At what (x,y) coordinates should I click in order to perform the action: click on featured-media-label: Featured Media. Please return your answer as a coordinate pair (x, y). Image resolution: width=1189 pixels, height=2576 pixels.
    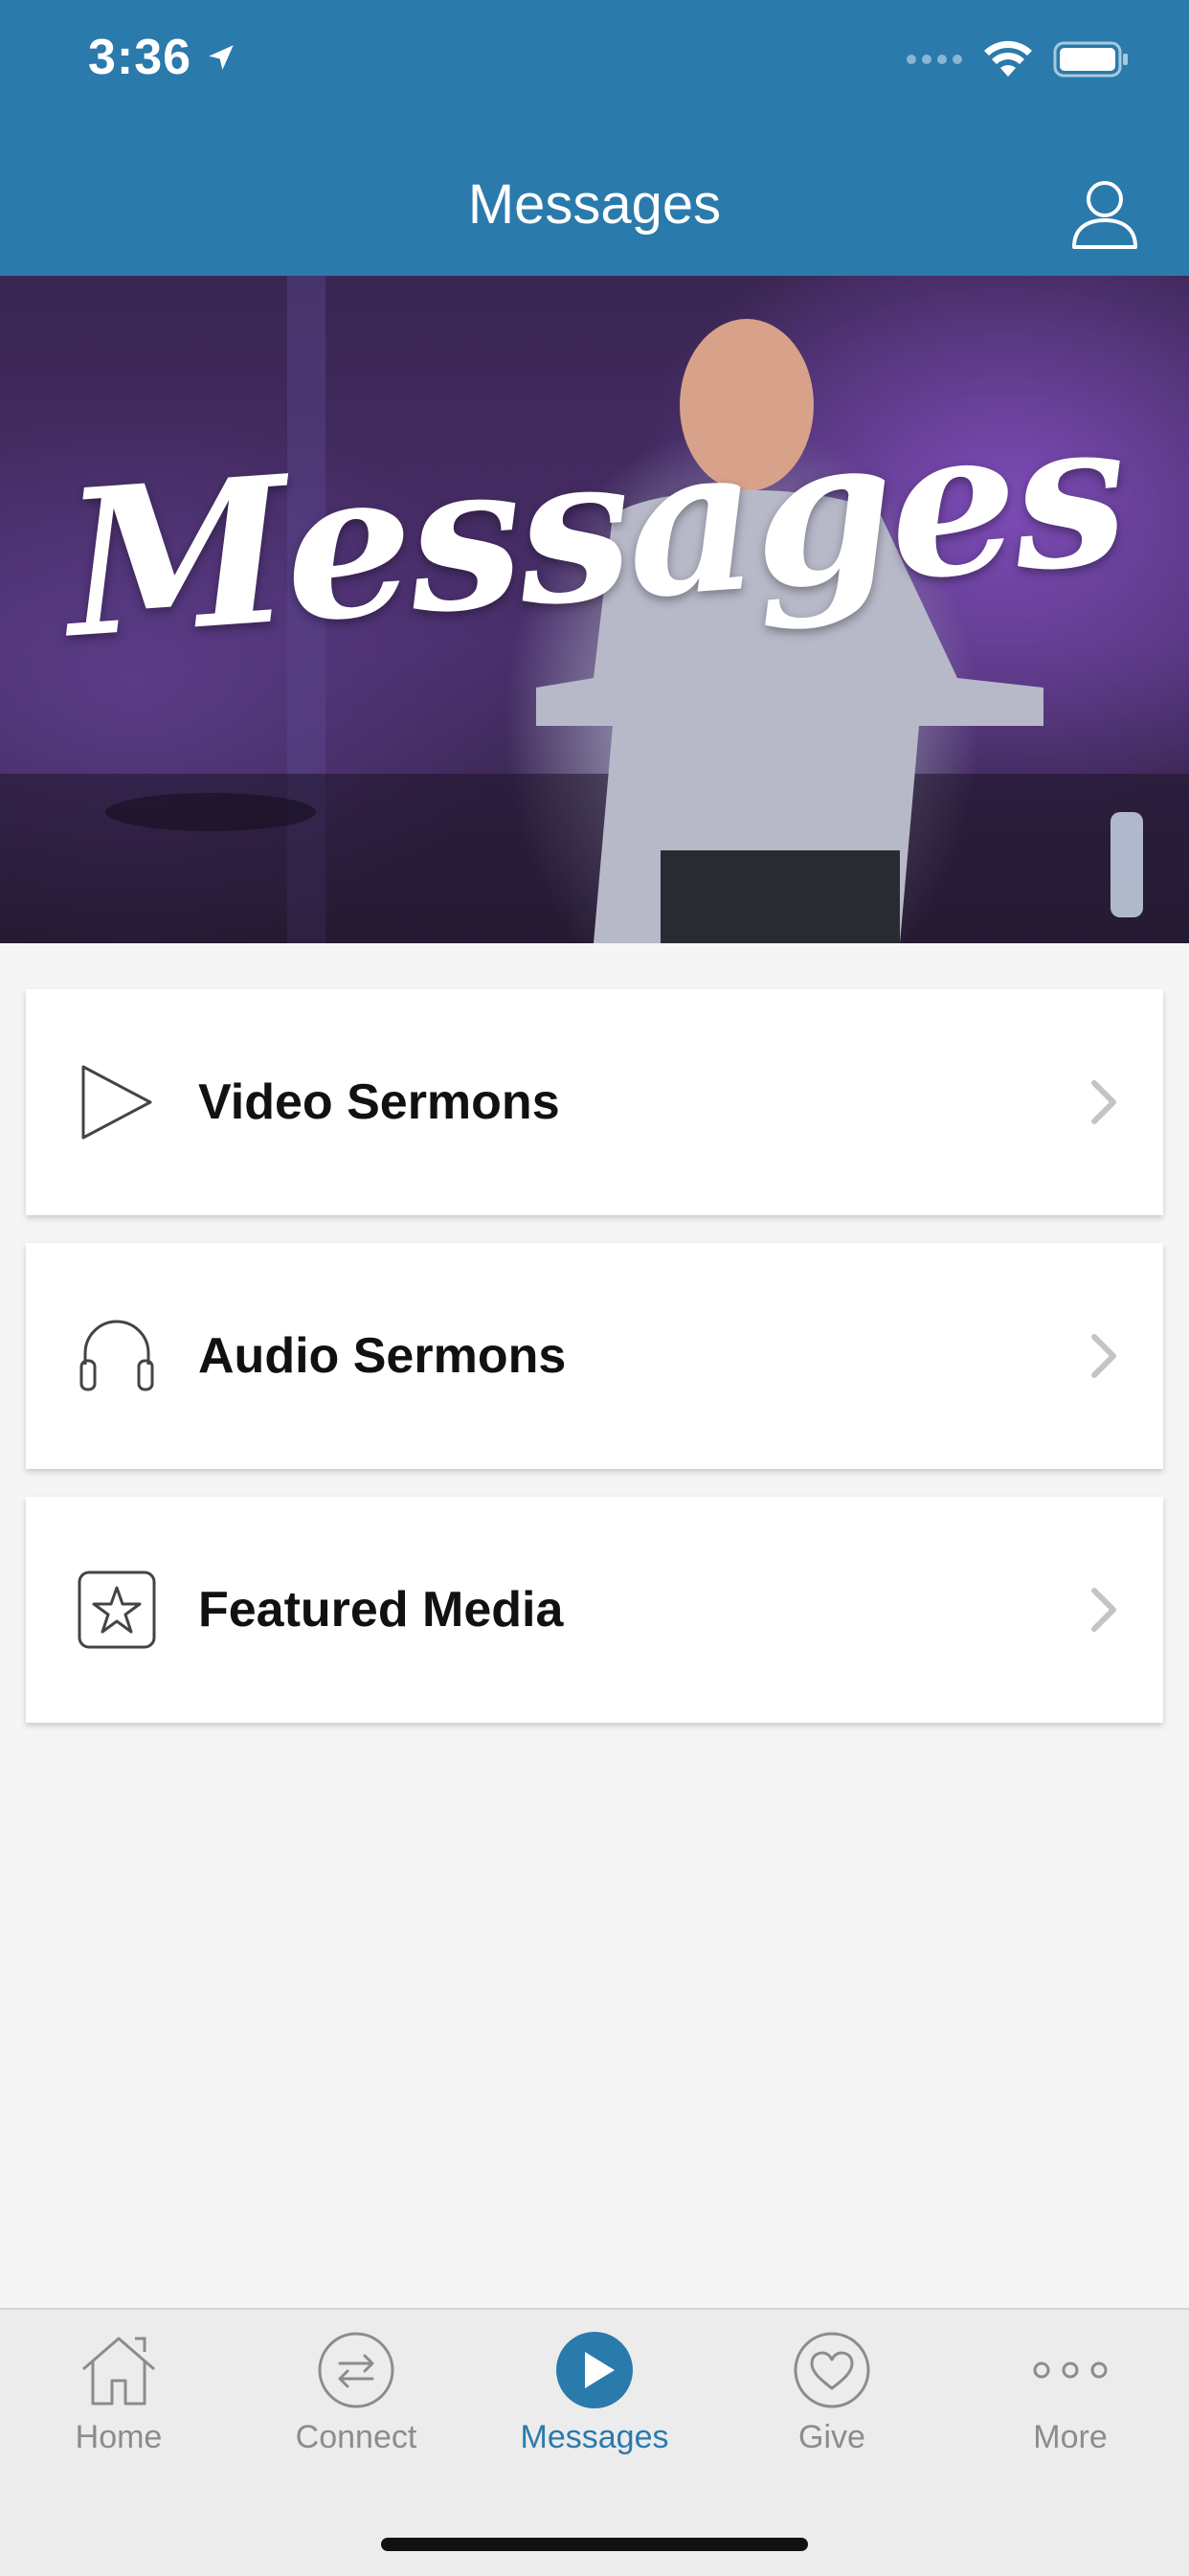
    Looking at the image, I should click on (381, 1610).